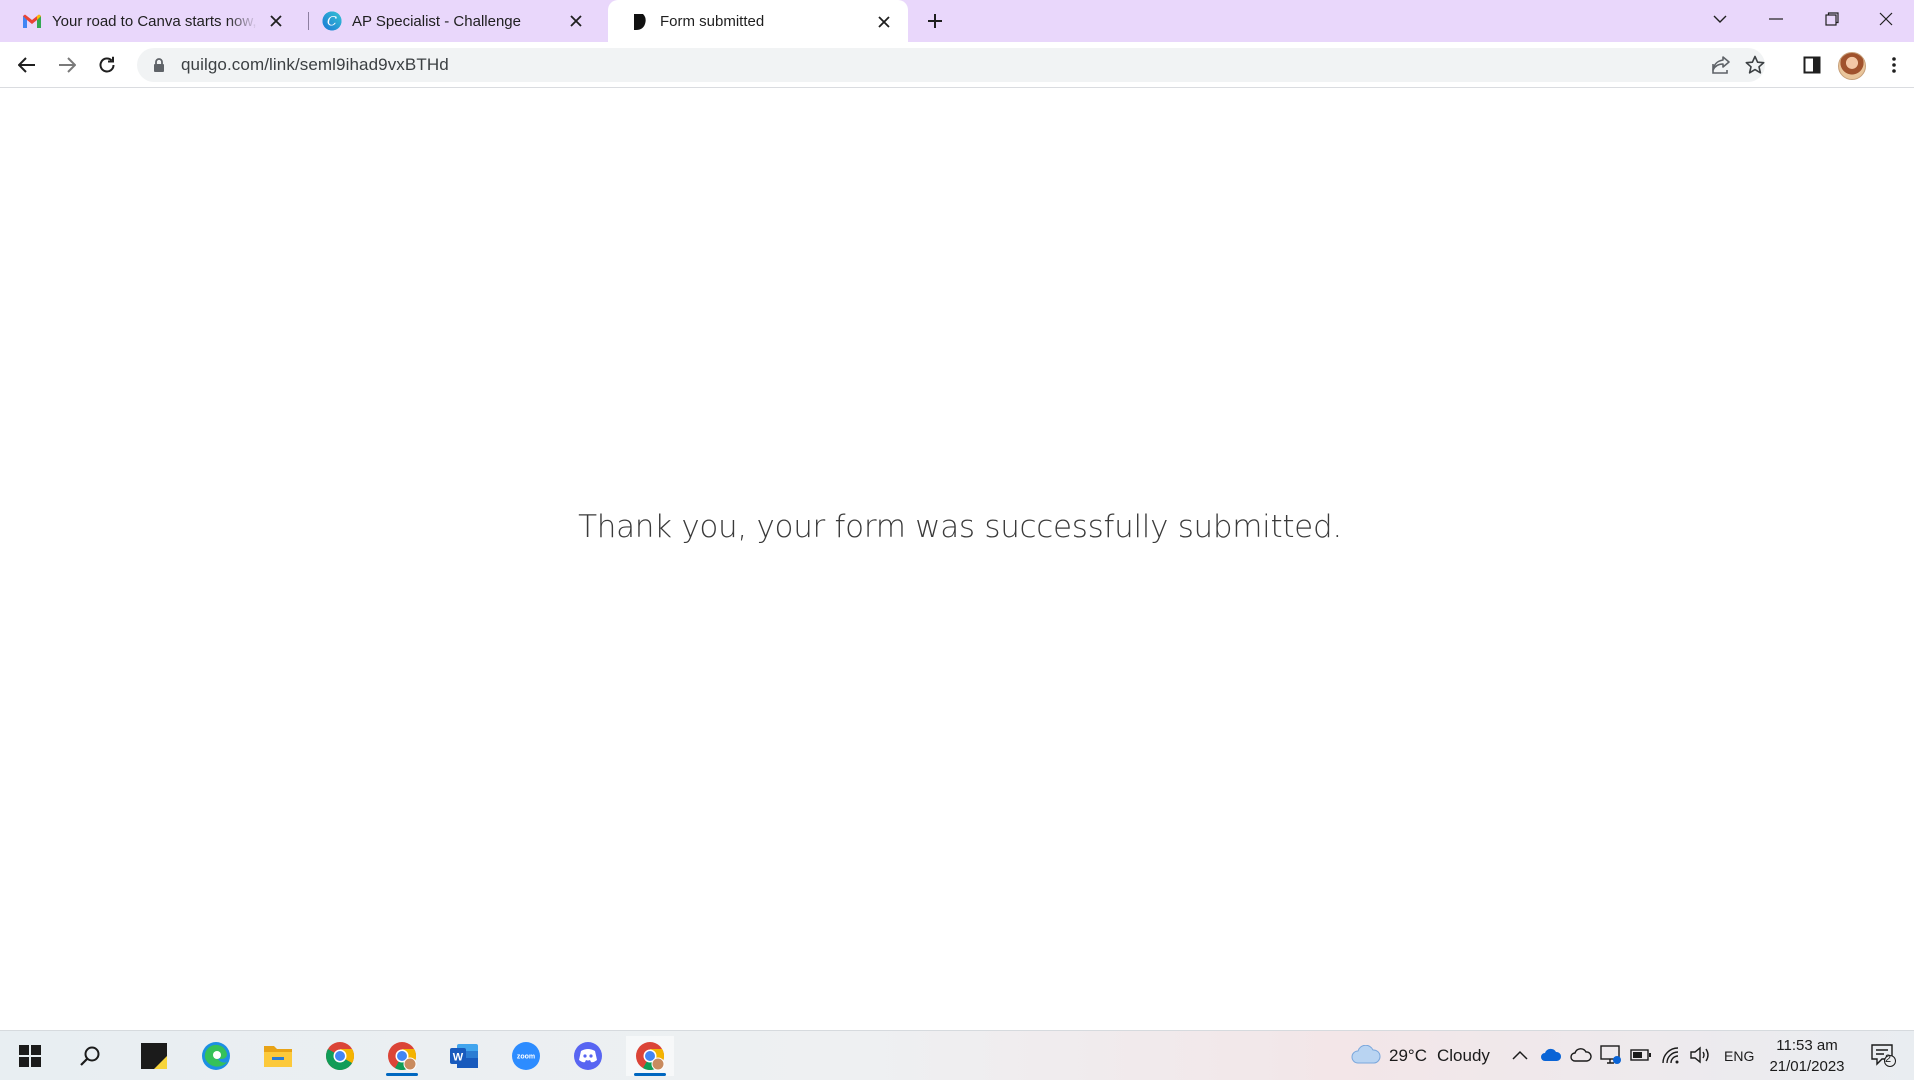  Describe the element at coordinates (1671, 1055) in the screenshot. I see `wifi-icon` at that location.